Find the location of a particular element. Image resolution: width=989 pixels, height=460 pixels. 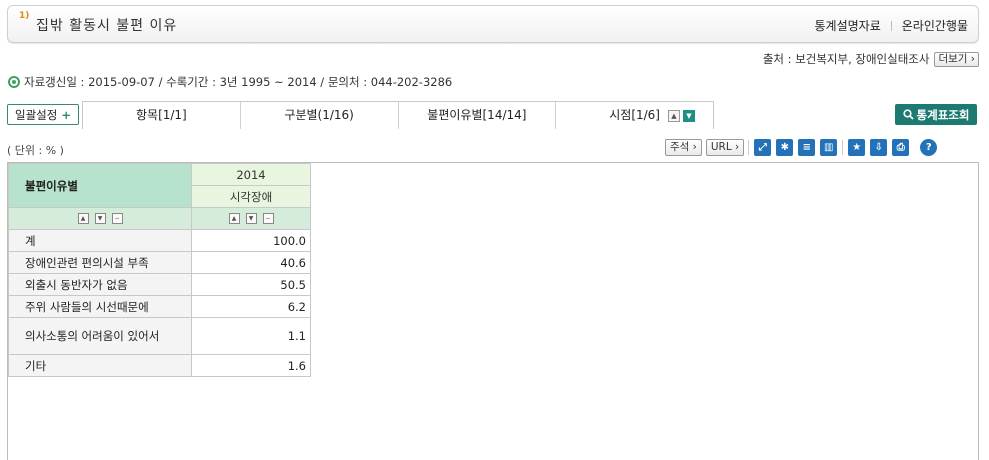

toolbar: 주석 › URL › ⤢ ✱ ≡ ▥ ★ ⇩ ⎙ ? is located at coordinates (803, 147).